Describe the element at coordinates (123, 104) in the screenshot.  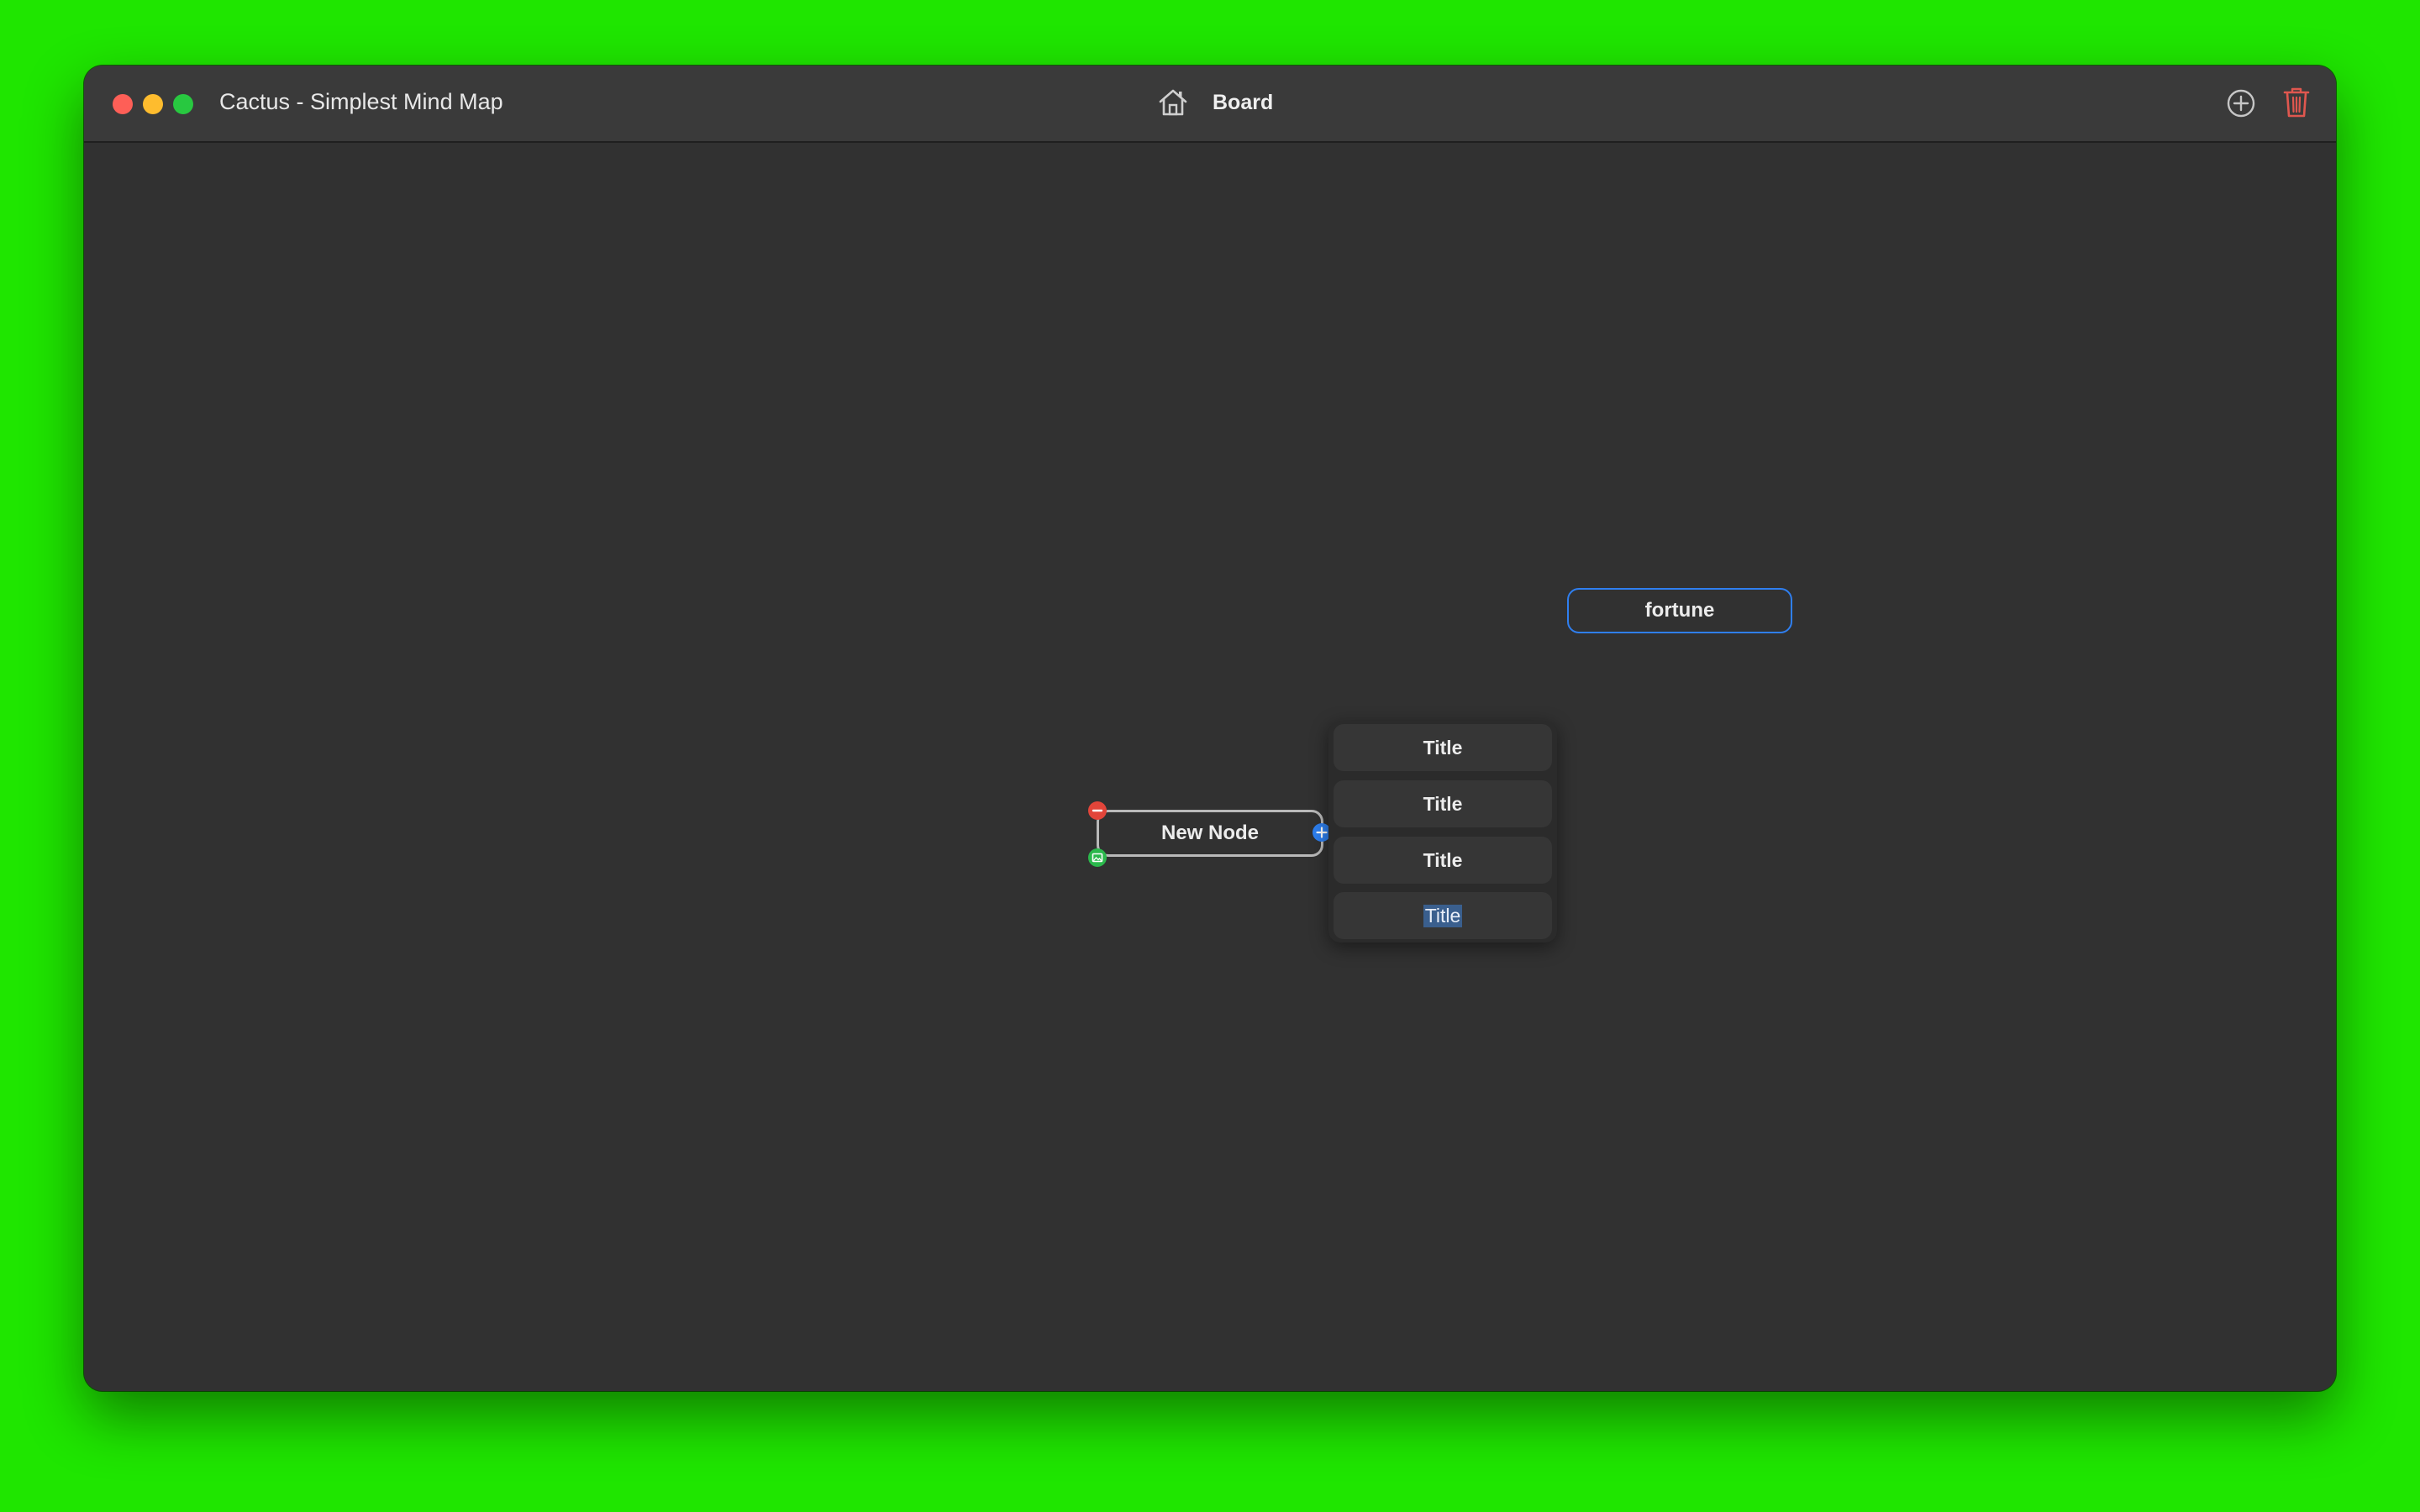
I see `close-window-button` at that location.